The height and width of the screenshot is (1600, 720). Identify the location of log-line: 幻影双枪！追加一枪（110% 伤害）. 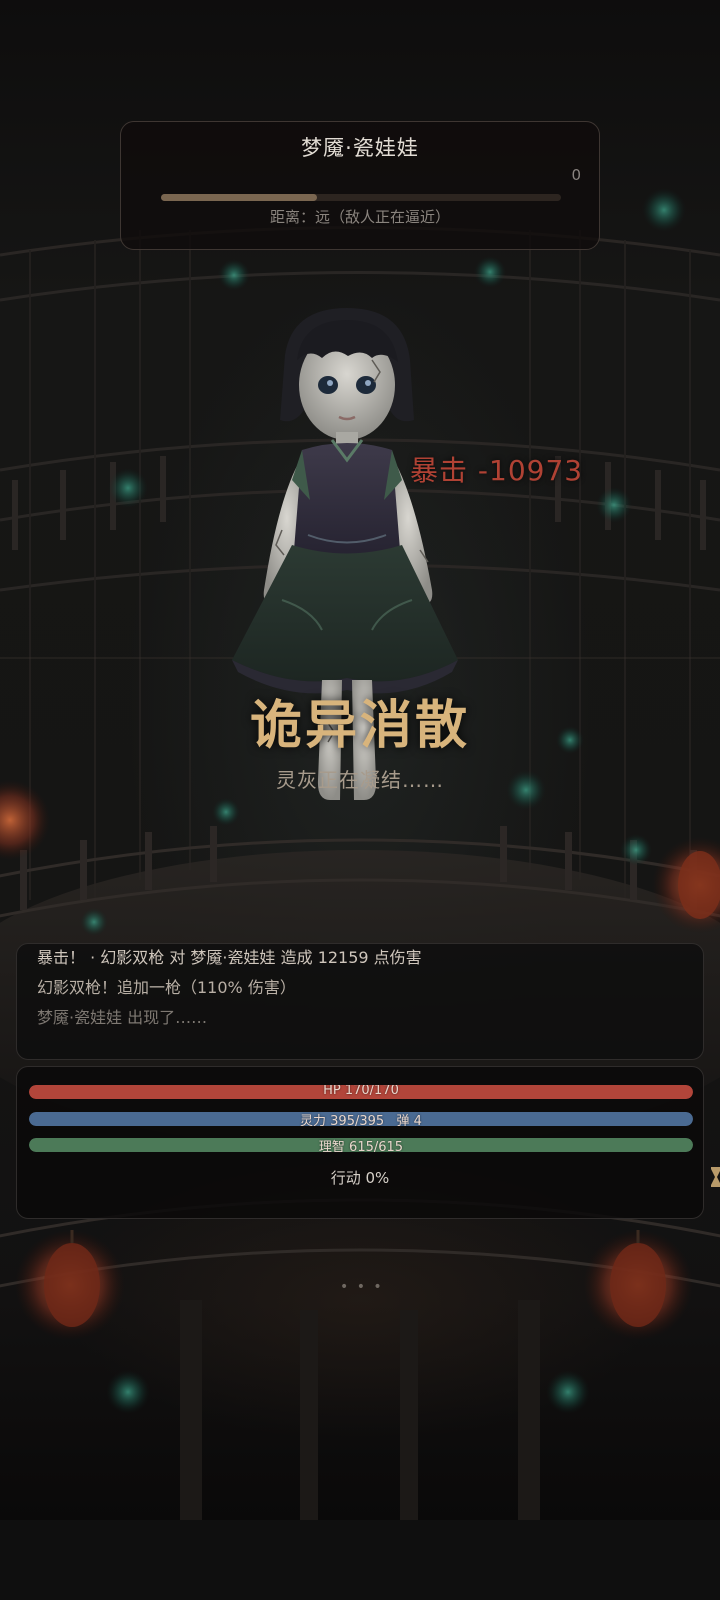
(166, 987).